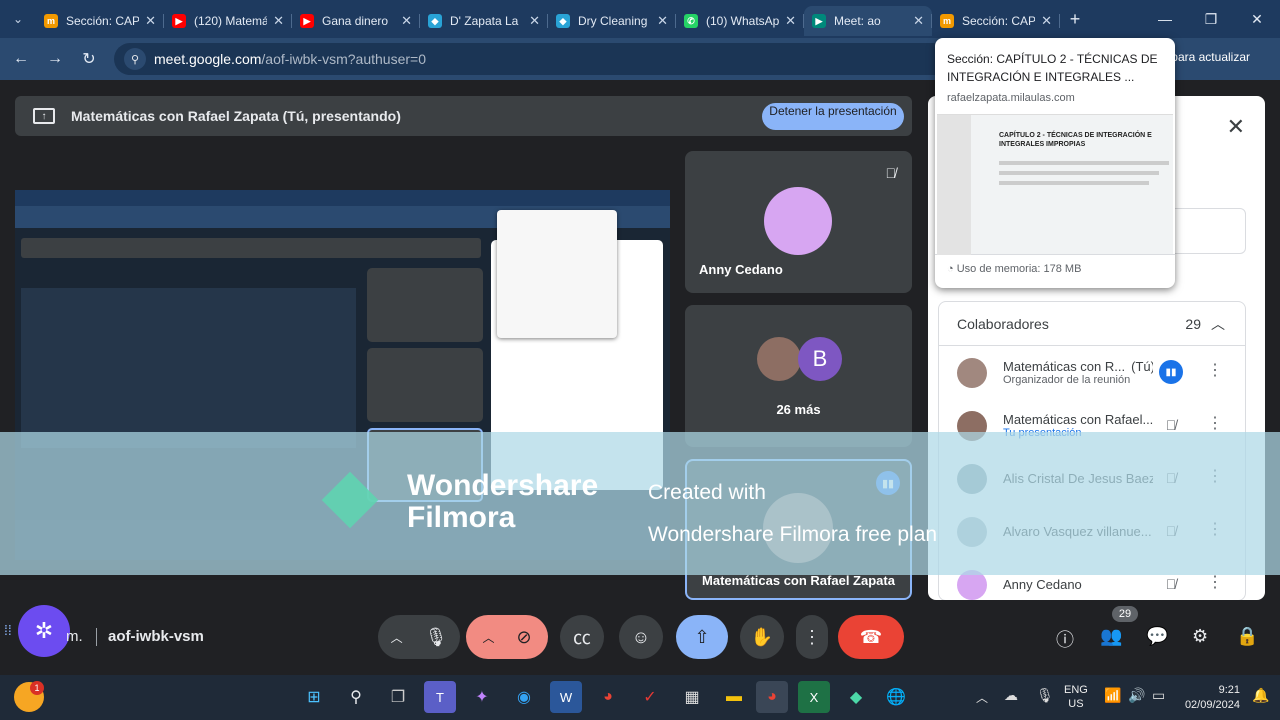 Image resolution: width=1280 pixels, height=720 pixels. What do you see at coordinates (982, 697) in the screenshot?
I see `tray-chevron-icon: ︿` at bounding box center [982, 697].